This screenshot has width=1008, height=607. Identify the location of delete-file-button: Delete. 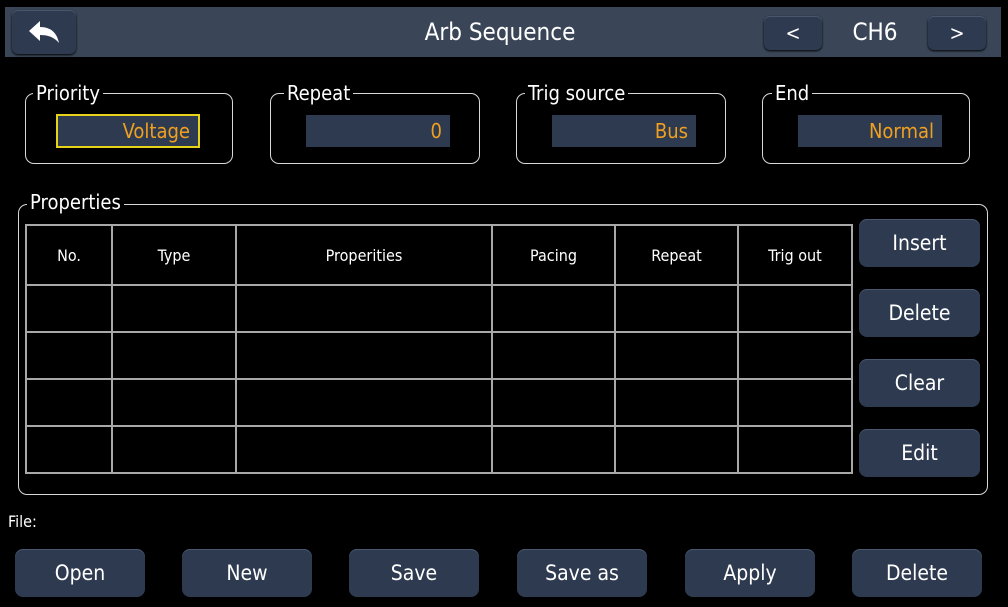
(917, 573).